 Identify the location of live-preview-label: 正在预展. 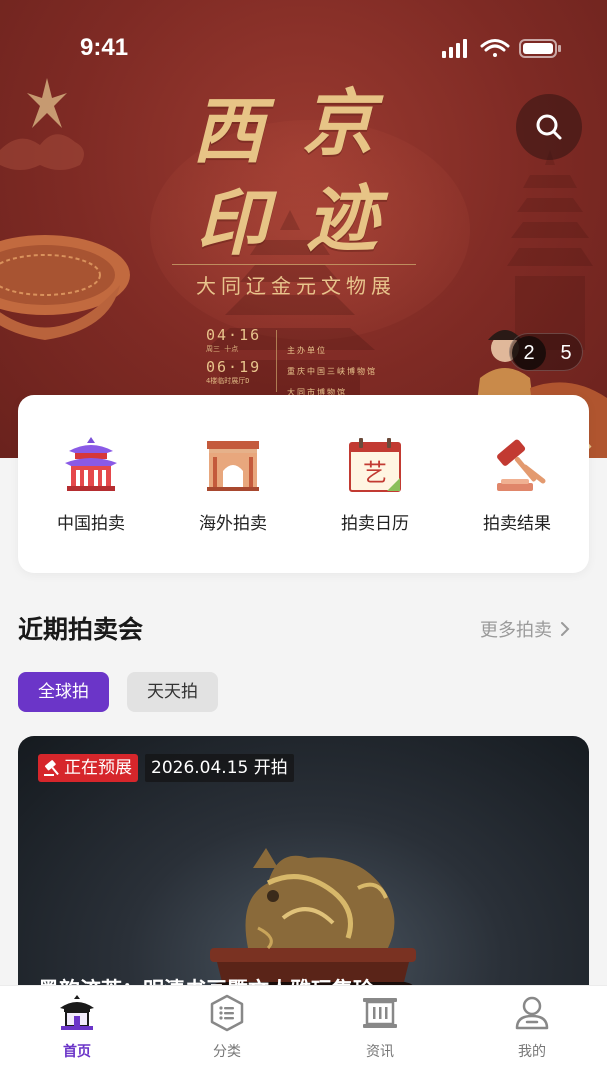
(98, 768).